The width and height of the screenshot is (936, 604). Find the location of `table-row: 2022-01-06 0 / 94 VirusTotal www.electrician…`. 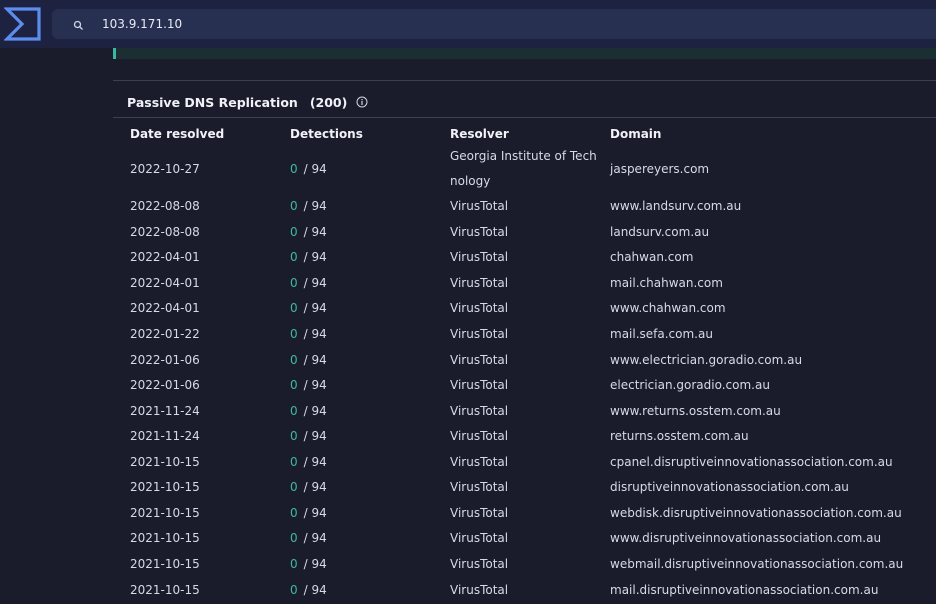

table-row: 2022-01-06 0 / 94 VirusTotal www.electrician… is located at coordinates (524, 360).